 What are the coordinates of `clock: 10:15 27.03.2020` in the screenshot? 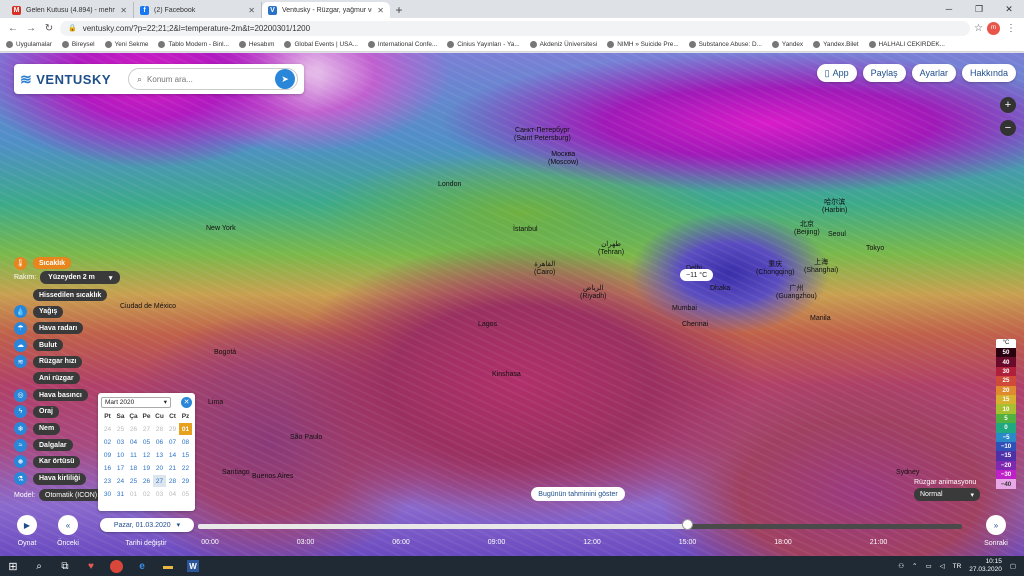 It's located at (985, 566).